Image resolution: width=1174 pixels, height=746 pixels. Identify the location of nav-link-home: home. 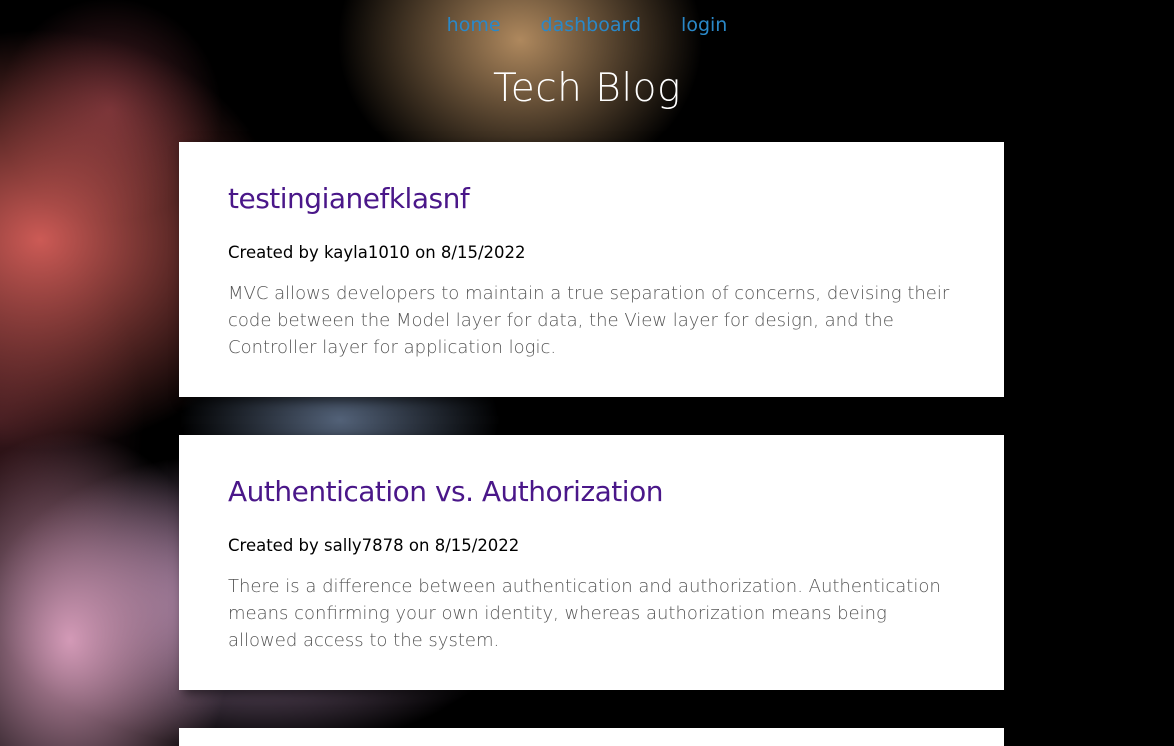
(474, 25).